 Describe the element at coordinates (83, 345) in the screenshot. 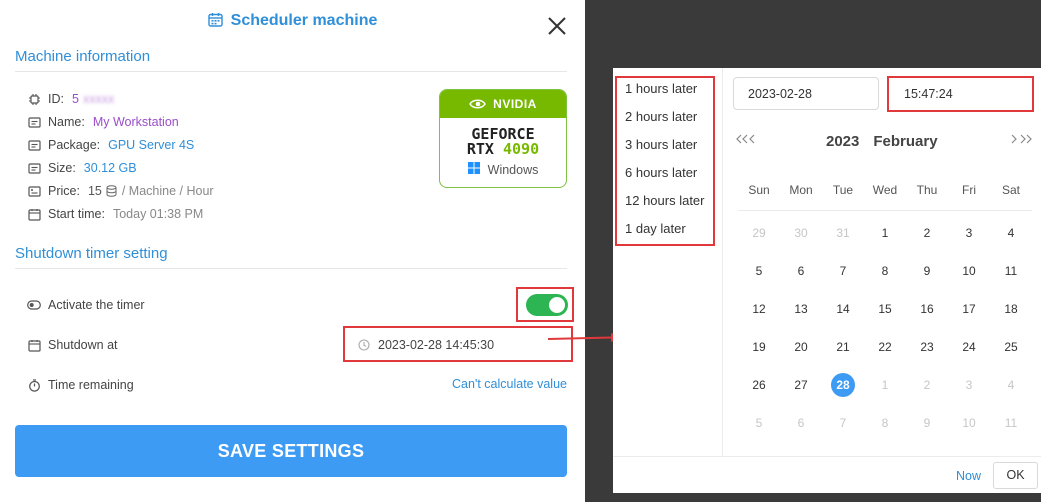

I see `shutdown-at-label: Shutdown at` at that location.